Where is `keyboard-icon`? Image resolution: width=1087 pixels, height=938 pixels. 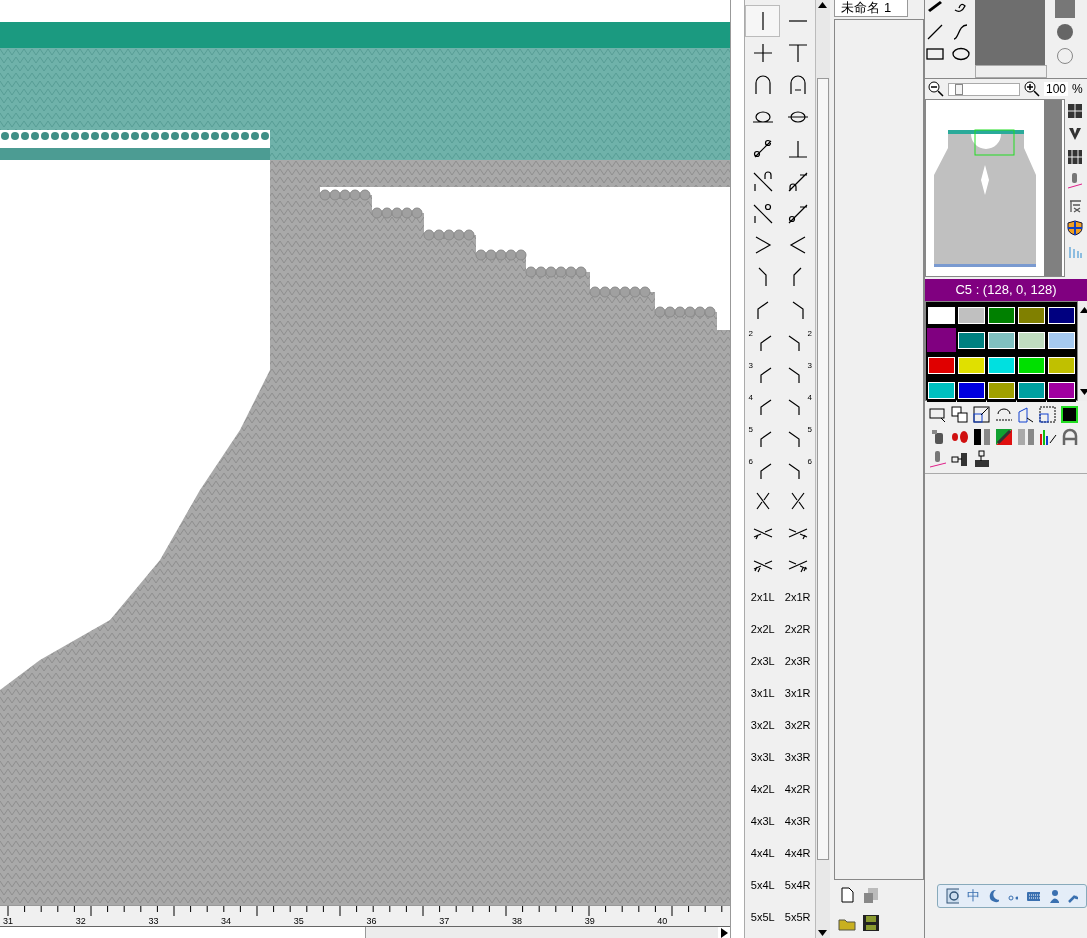 keyboard-icon is located at coordinates (1032, 896).